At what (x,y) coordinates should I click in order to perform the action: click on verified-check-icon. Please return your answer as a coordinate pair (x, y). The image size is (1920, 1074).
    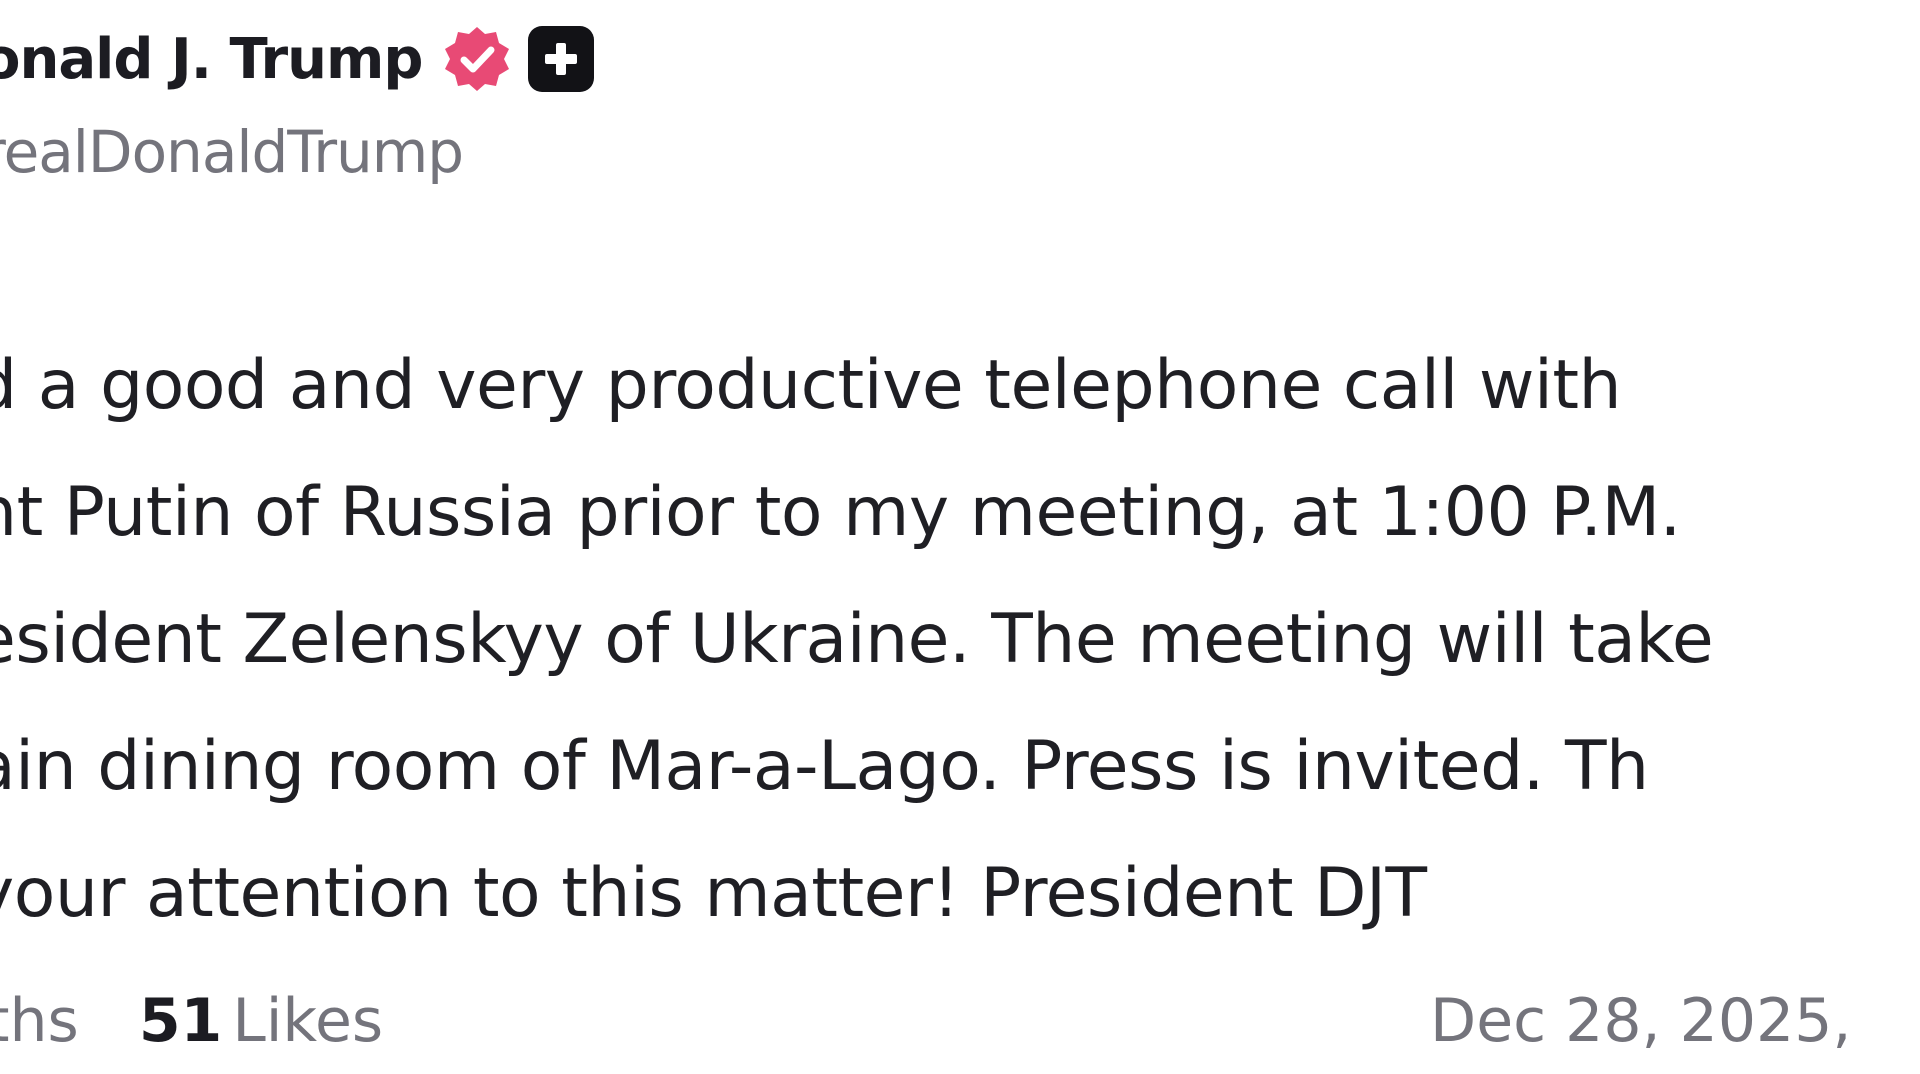
    Looking at the image, I should click on (477, 59).